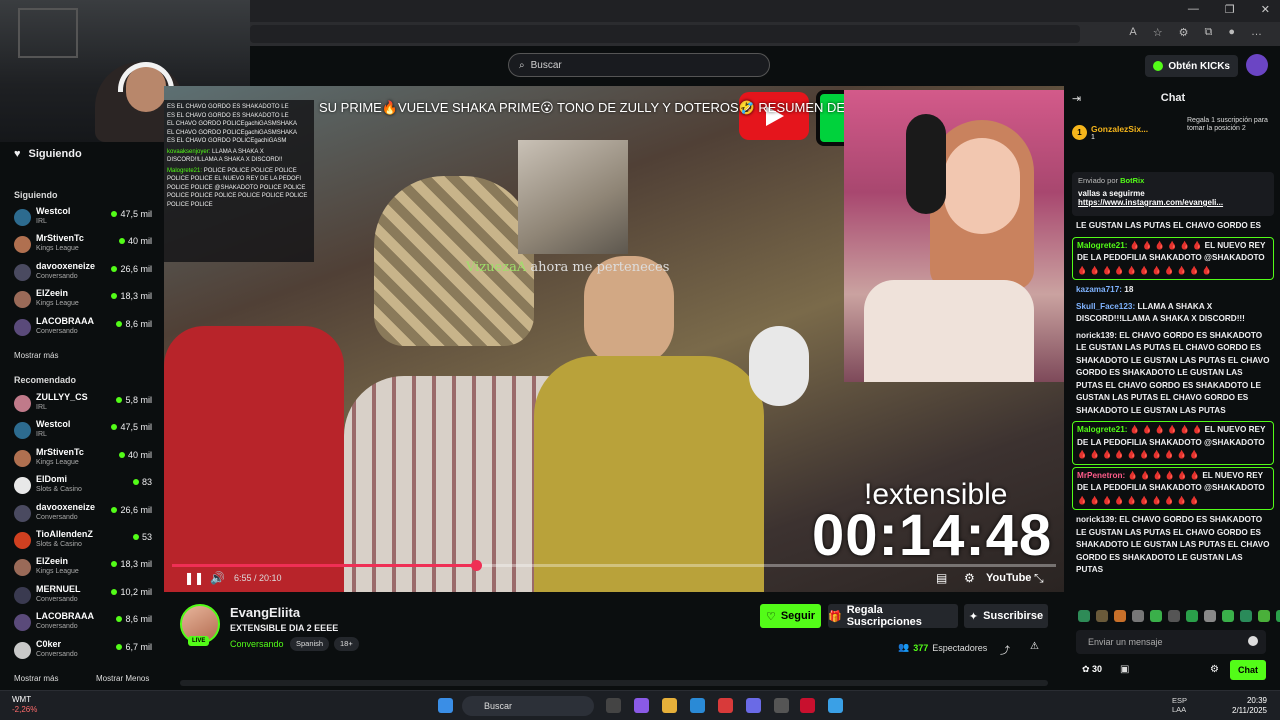  Describe the element at coordinates (194, 578) in the screenshot. I see `pause-icon: ❚❚` at that location.